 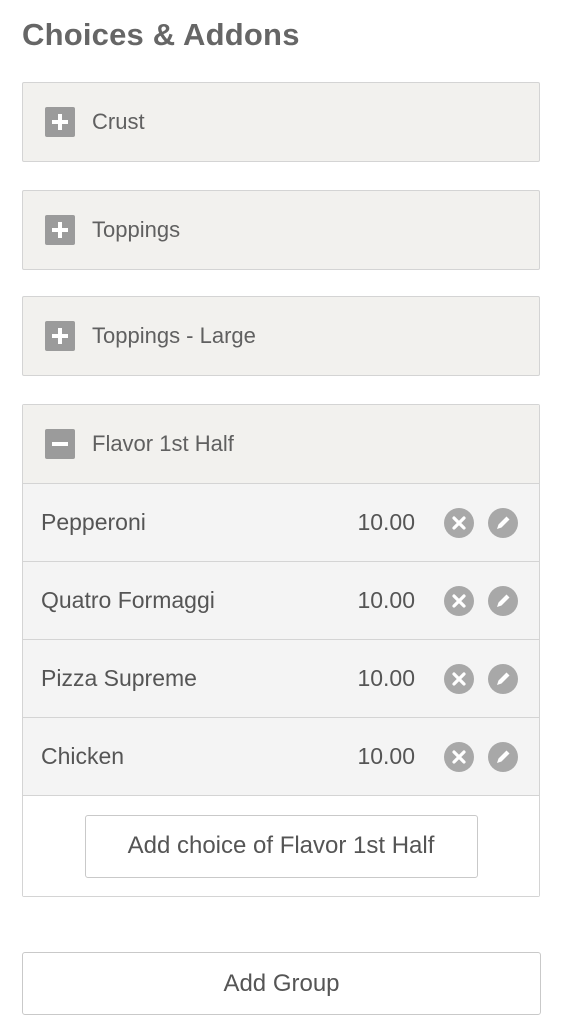 I want to click on group-header-crust: Crust, so click(x=281, y=122).